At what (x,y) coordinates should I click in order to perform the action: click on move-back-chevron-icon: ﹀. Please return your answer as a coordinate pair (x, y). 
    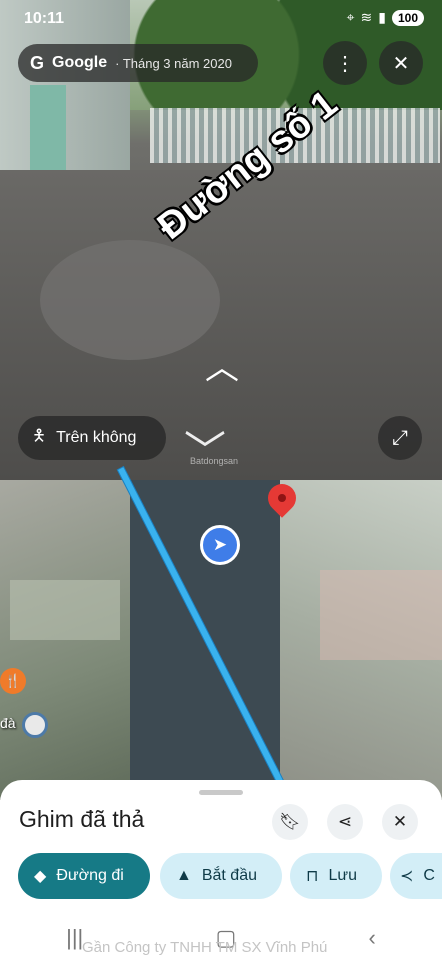
    Looking at the image, I should click on (205, 448).